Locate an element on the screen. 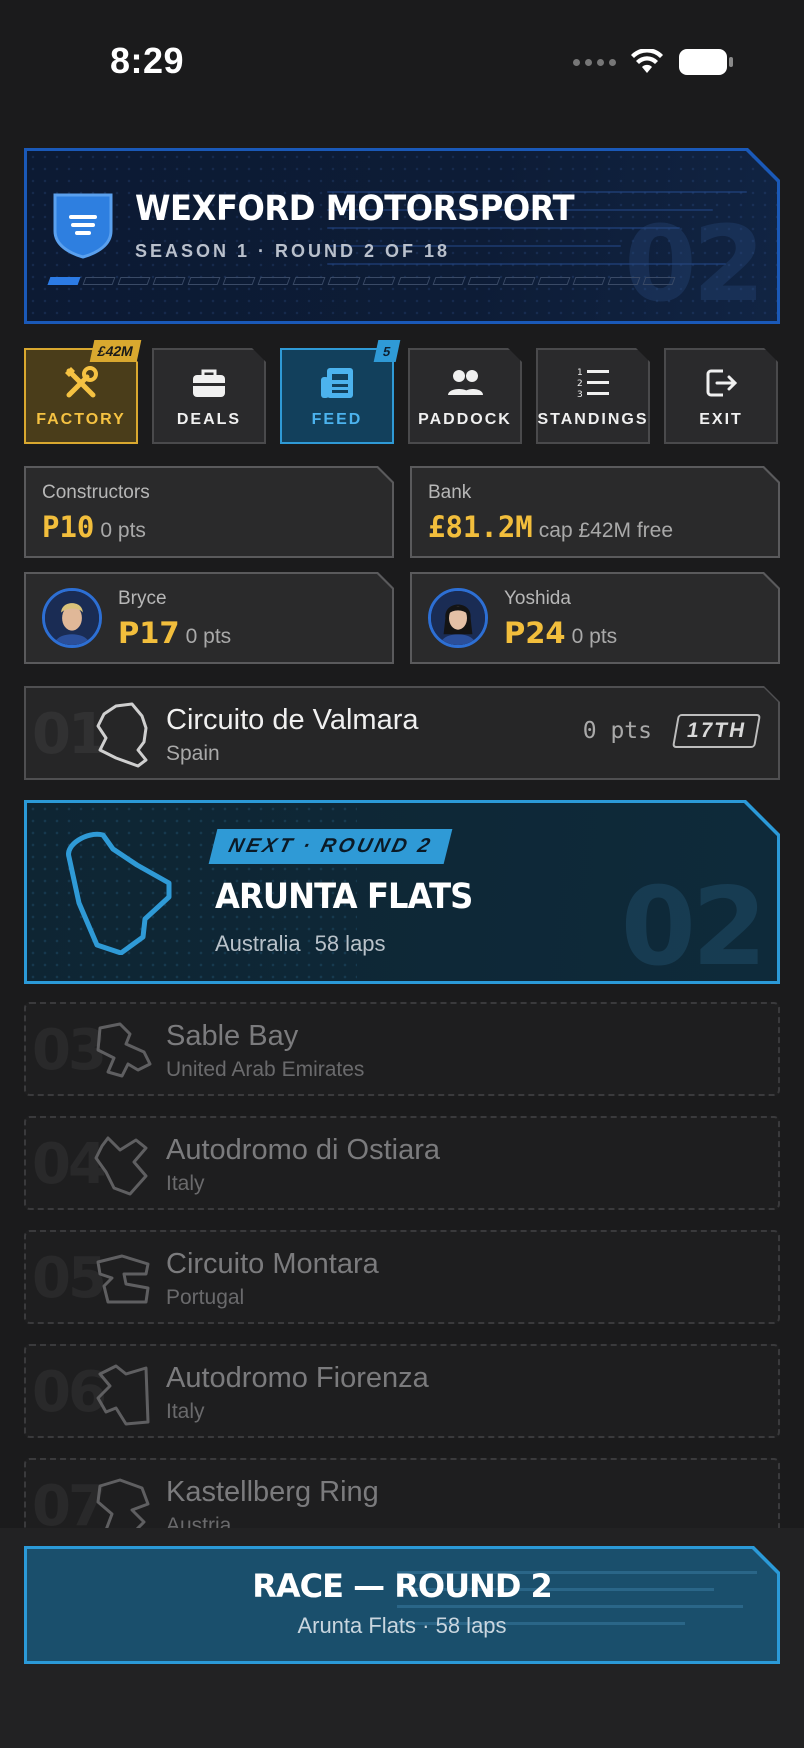 Image resolution: width=804 pixels, height=1748 pixels. feed-button: FEED is located at coordinates (337, 396).